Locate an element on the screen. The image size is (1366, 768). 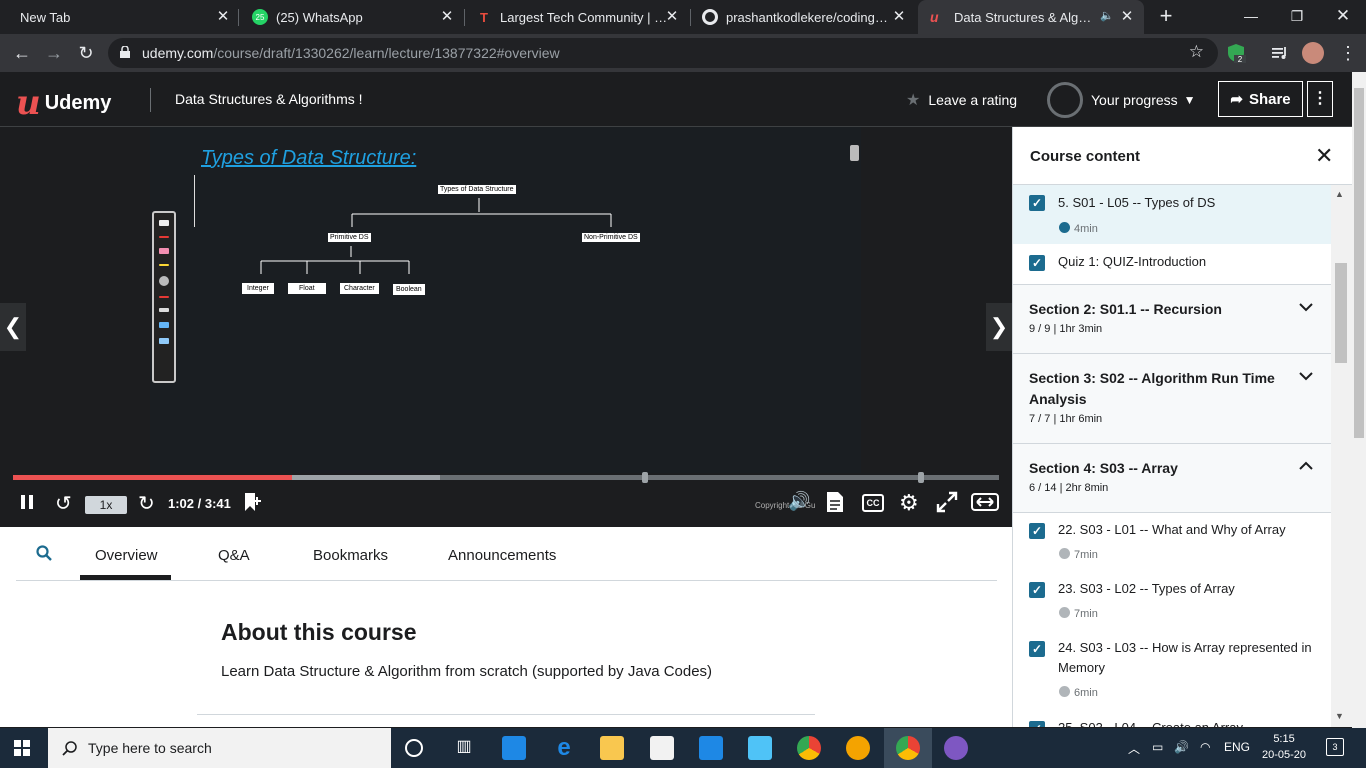
playback-speed-button: 1x is located at coordinates (106, 505).